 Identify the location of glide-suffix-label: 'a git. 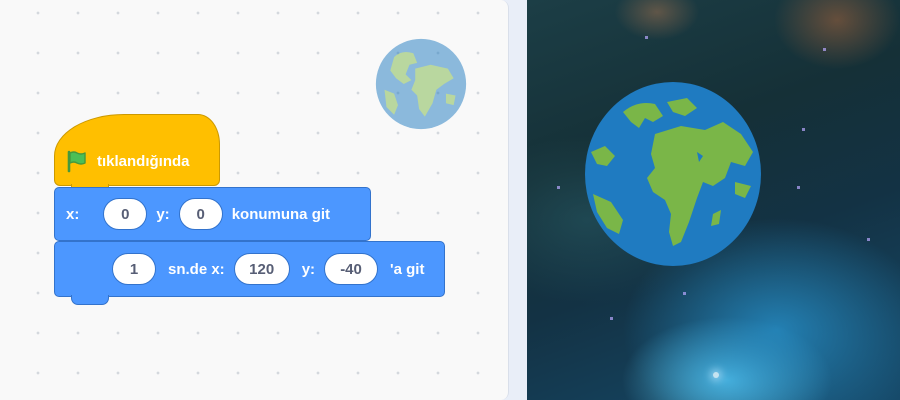
(407, 269).